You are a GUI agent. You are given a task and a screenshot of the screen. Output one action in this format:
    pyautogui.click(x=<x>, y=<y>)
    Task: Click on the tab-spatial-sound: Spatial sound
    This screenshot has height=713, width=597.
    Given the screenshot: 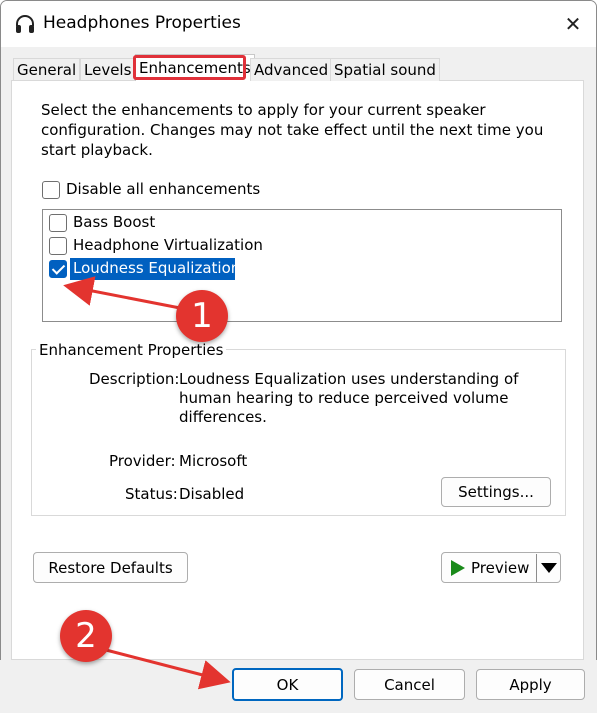 What is the action you would take?
    pyautogui.click(x=385, y=69)
    